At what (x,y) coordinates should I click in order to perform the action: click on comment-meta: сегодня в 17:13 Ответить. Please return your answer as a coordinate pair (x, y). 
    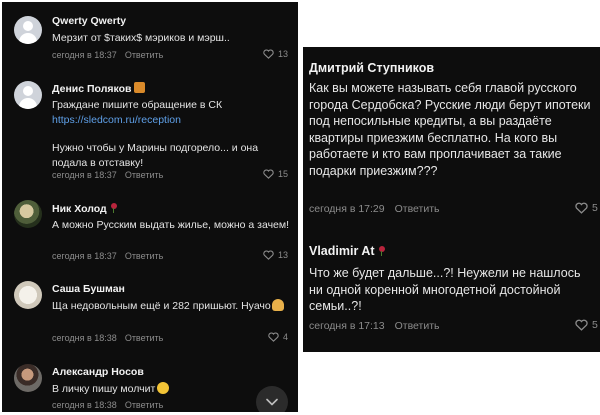
    Looking at the image, I should click on (374, 326).